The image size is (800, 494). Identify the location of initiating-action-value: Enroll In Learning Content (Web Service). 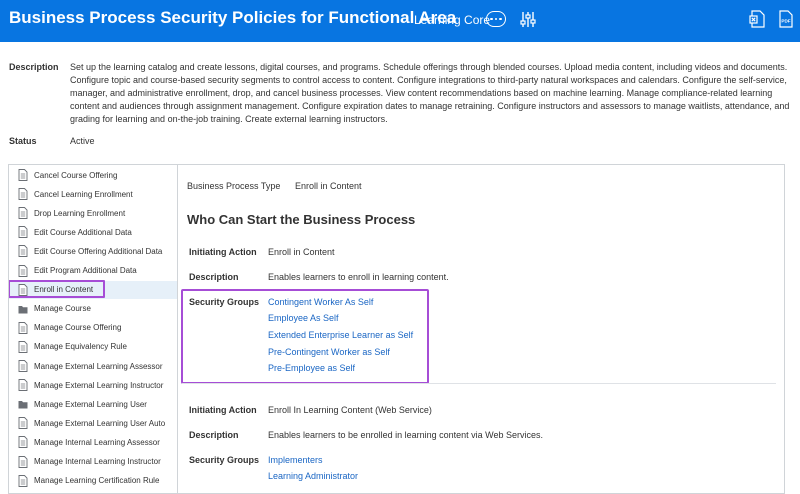
(350, 410).